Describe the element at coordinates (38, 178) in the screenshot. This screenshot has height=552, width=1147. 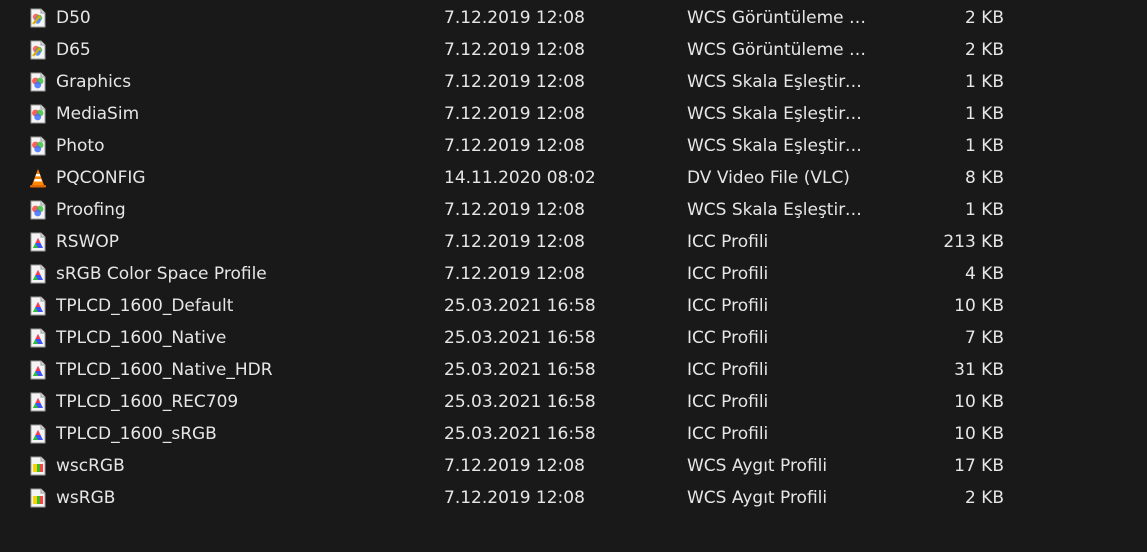
I see `vlc-cone-icon` at that location.